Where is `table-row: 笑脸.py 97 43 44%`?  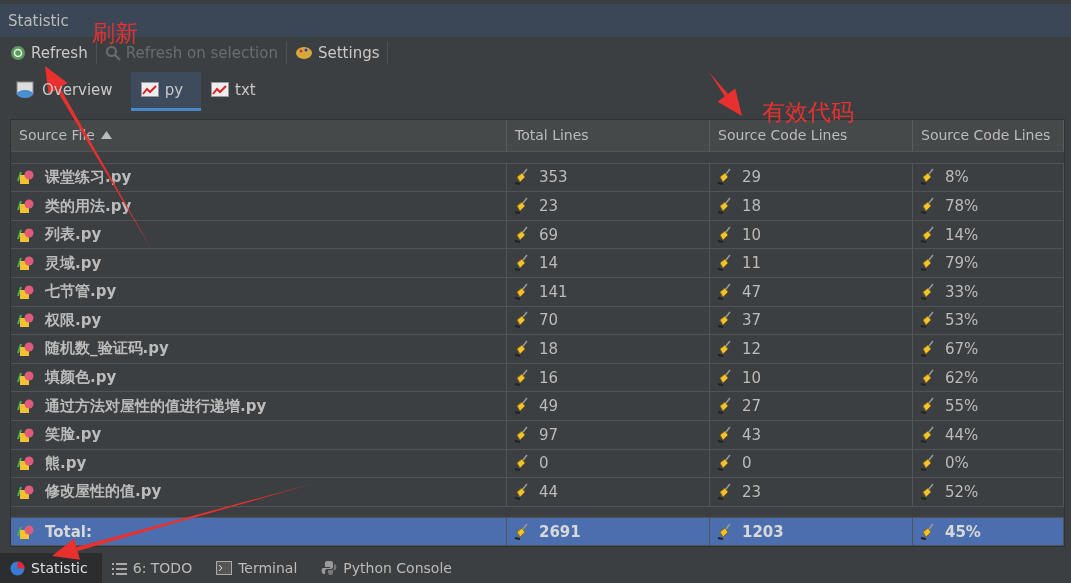
table-row: 笑脸.py 97 43 44% is located at coordinates (537, 435).